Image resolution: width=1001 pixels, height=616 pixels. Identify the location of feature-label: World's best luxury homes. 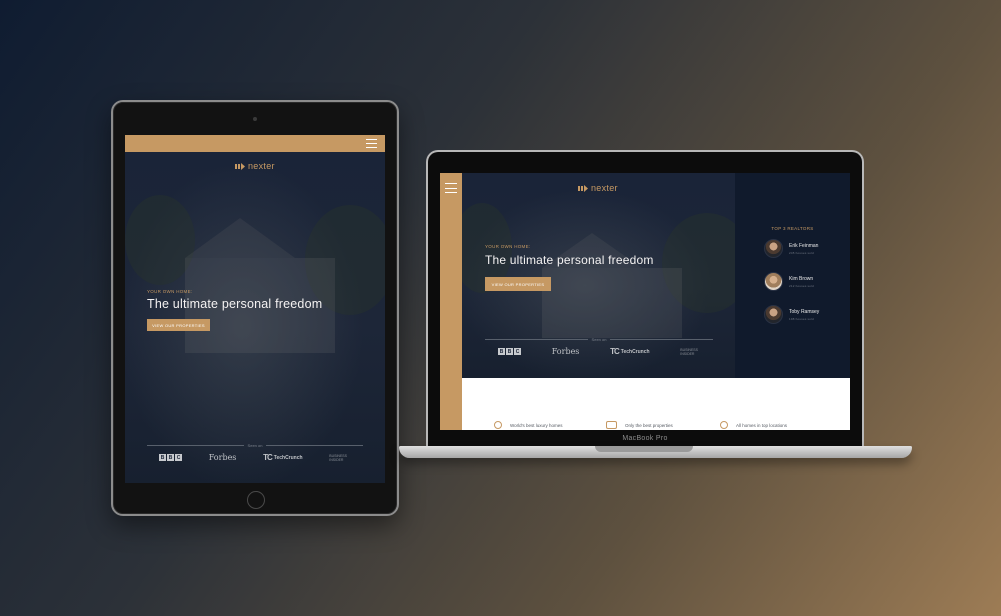
(536, 425).